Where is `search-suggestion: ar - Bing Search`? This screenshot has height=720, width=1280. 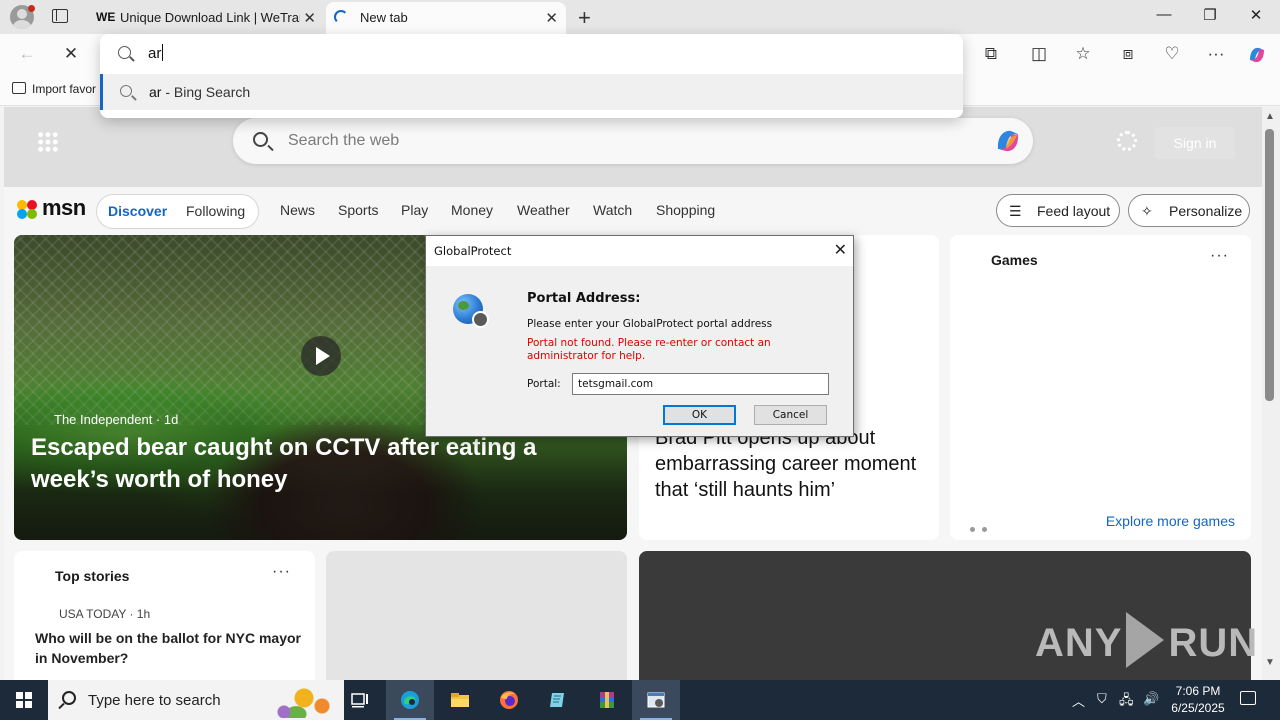
search-suggestion: ar - Bing Search is located at coordinates (531, 92).